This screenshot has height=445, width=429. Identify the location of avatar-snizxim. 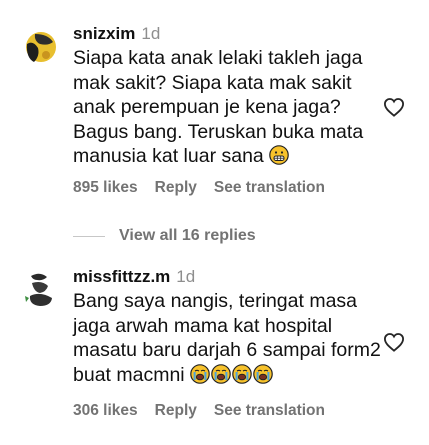
(39, 47).